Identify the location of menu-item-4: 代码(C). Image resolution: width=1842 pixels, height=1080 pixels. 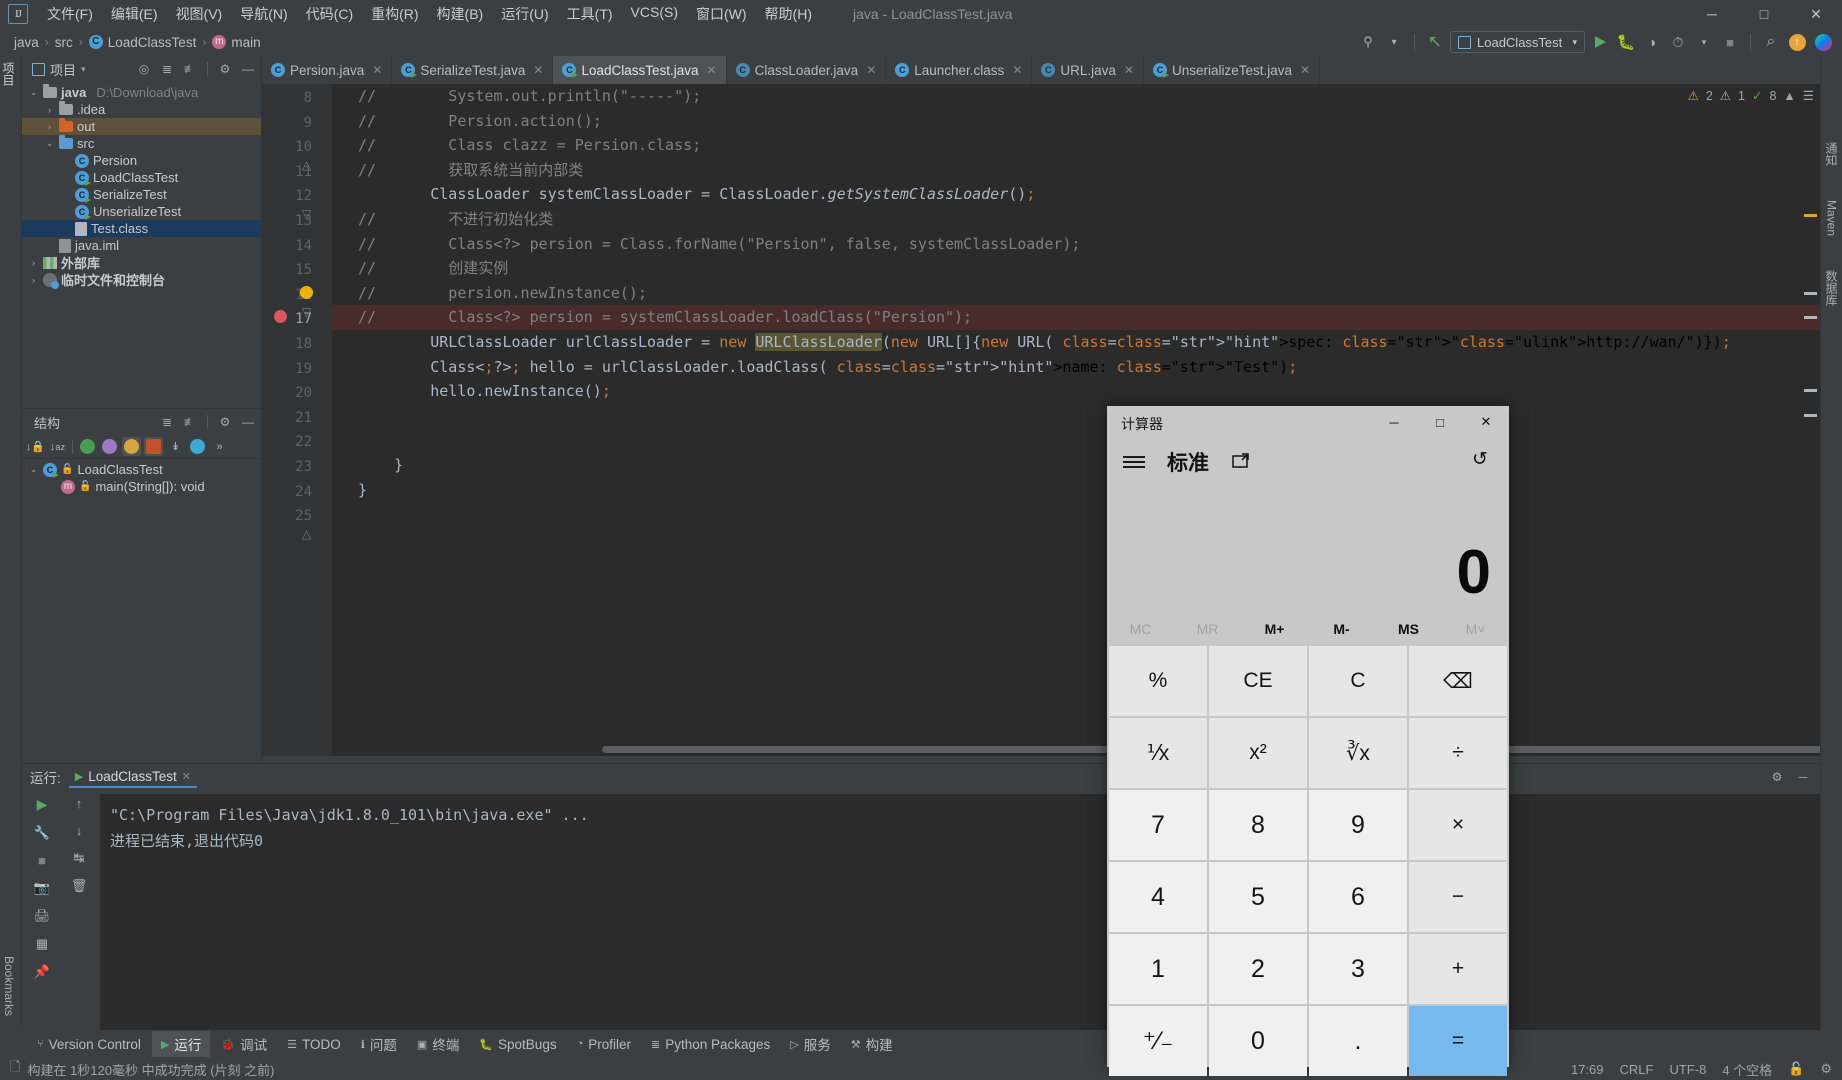
(329, 14).